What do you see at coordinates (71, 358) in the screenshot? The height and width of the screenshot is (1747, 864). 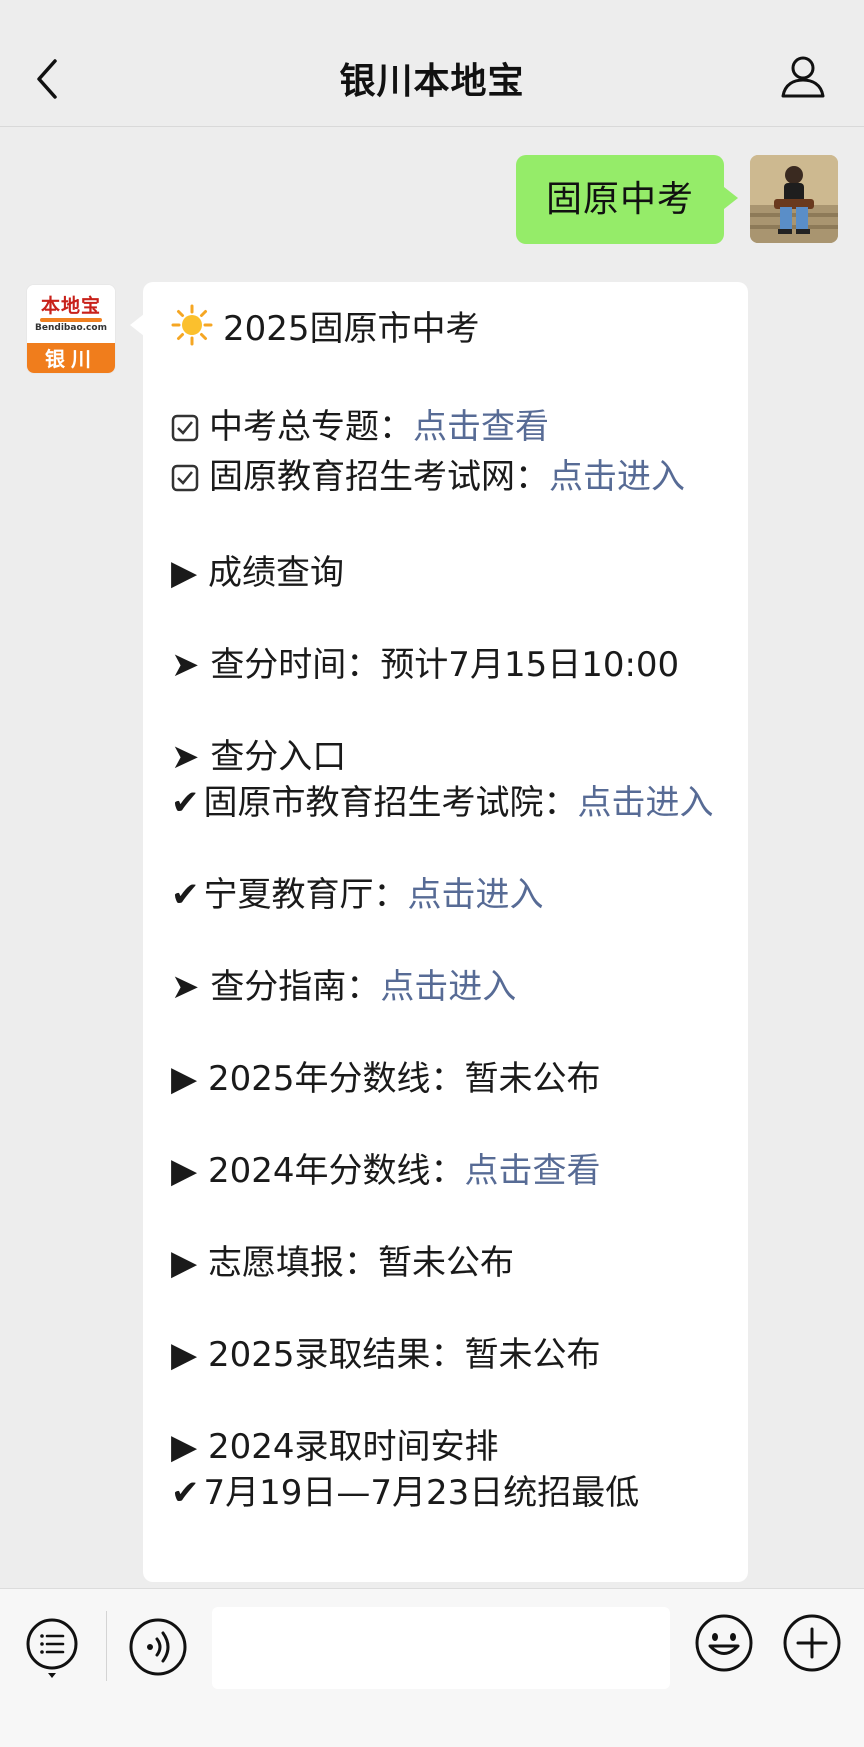 I see `logo-city-text: 银川` at bounding box center [71, 358].